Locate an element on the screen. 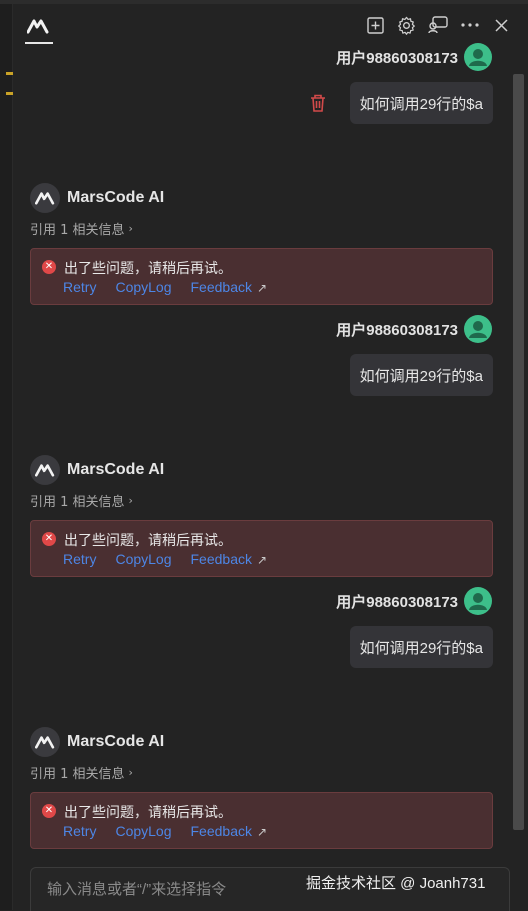  editor-gutter is located at coordinates (6, 457).